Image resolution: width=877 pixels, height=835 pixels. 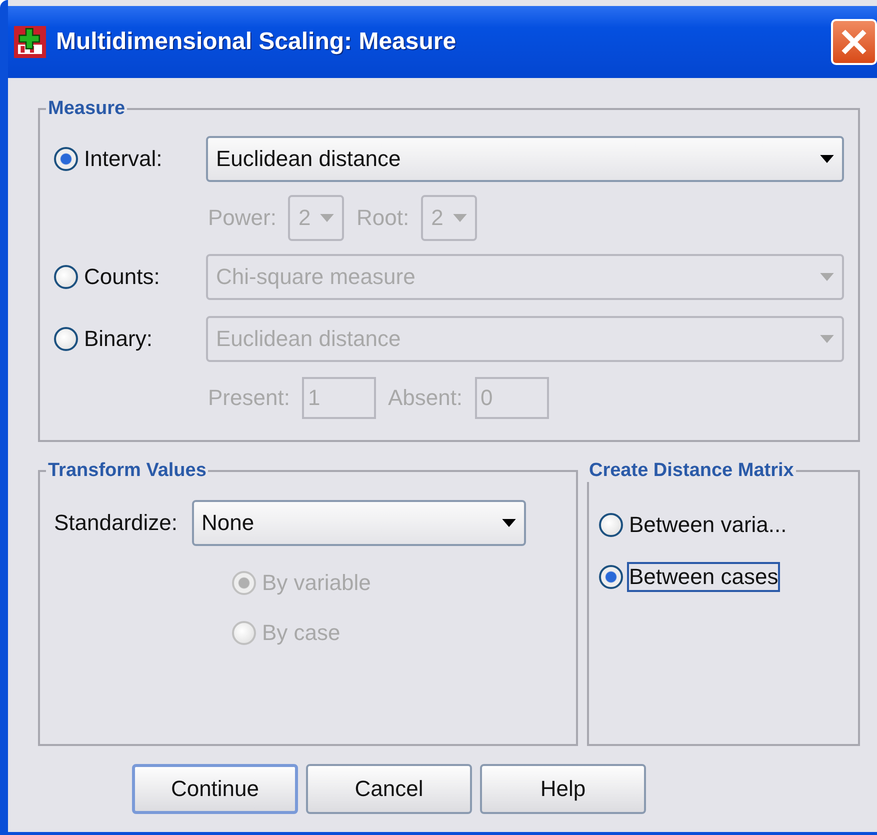 I want to click on close-button, so click(x=854, y=42).